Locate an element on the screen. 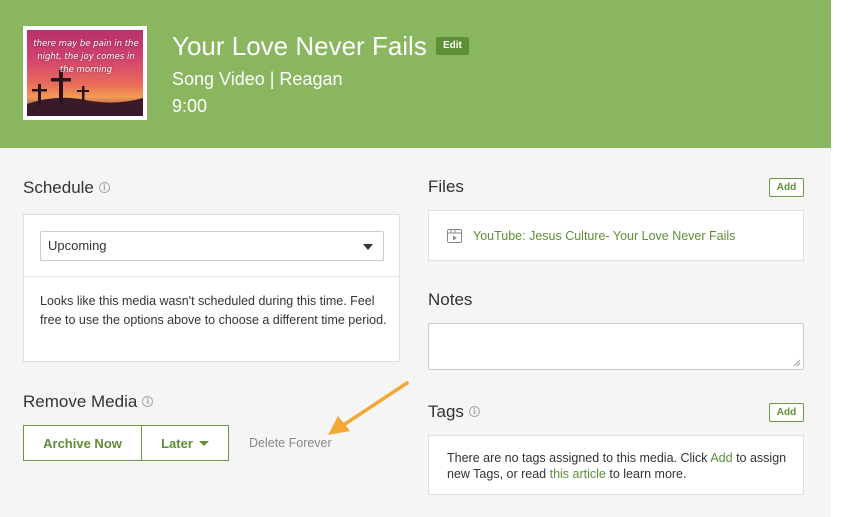 The width and height of the screenshot is (855, 517). tags-heading: Tags i is located at coordinates (454, 412).